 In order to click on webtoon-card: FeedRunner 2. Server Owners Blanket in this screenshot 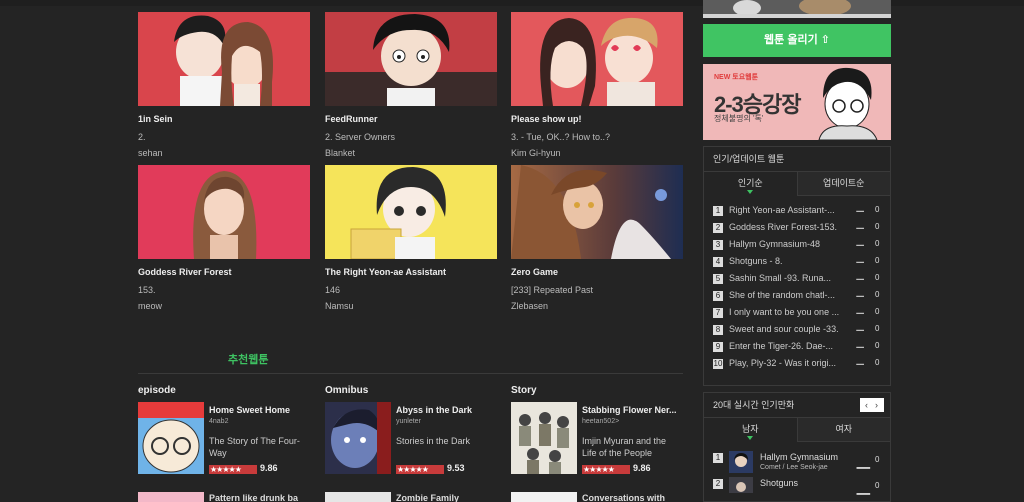, I will do `click(411, 87)`.